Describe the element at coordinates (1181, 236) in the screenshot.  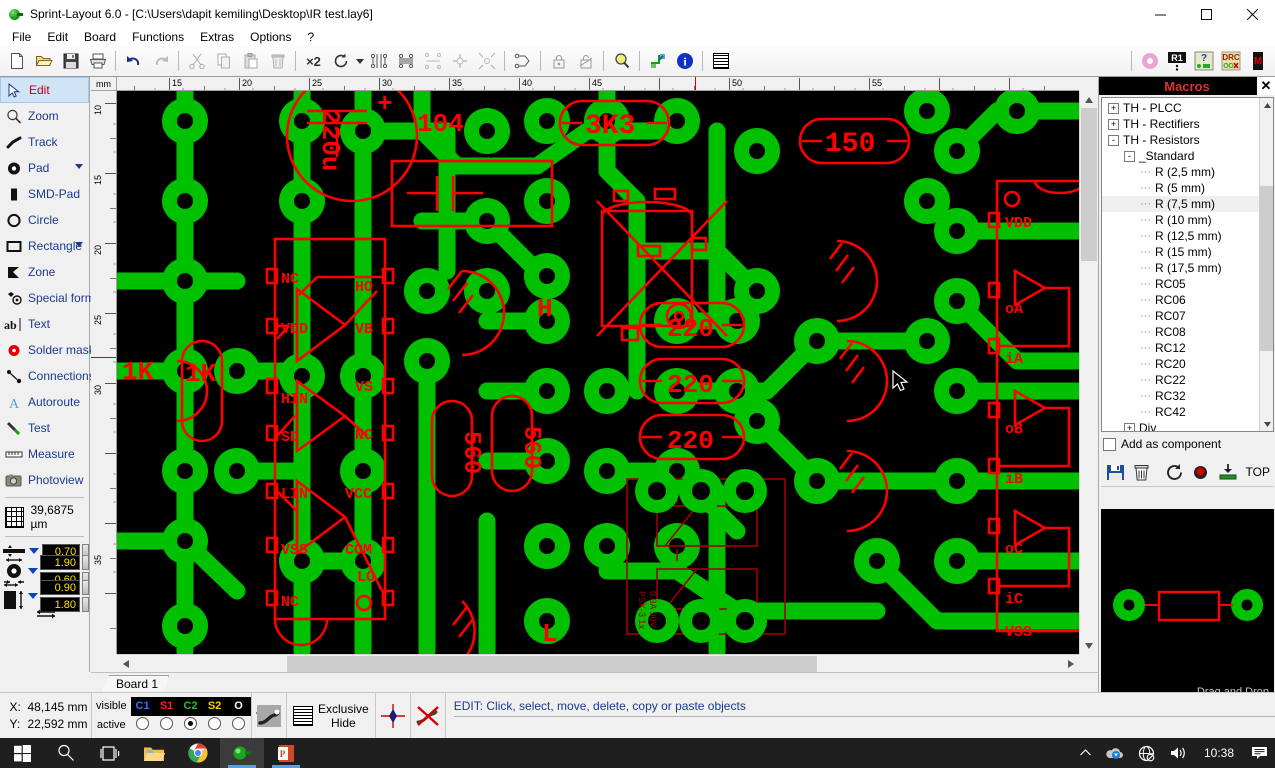
I see `macro-tree-item: ··· R (12,5 mm)` at that location.